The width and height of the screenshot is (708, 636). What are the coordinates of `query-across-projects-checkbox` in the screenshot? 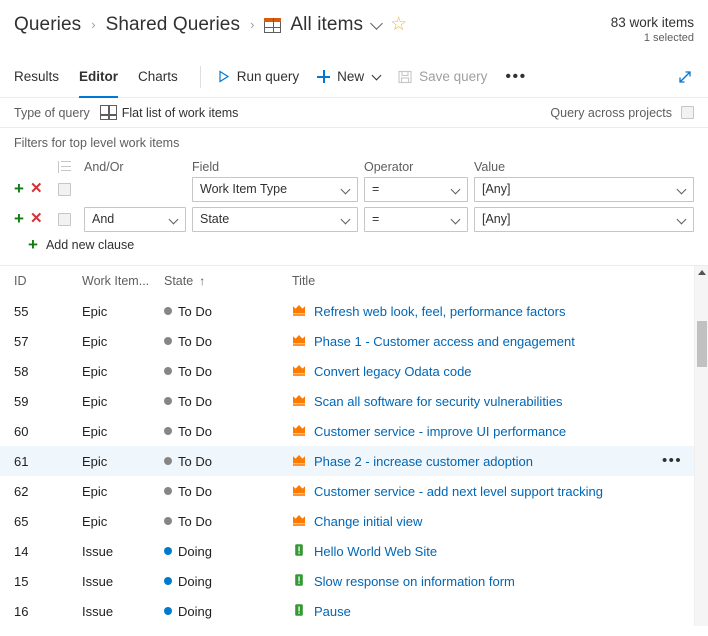 It's located at (687, 112).